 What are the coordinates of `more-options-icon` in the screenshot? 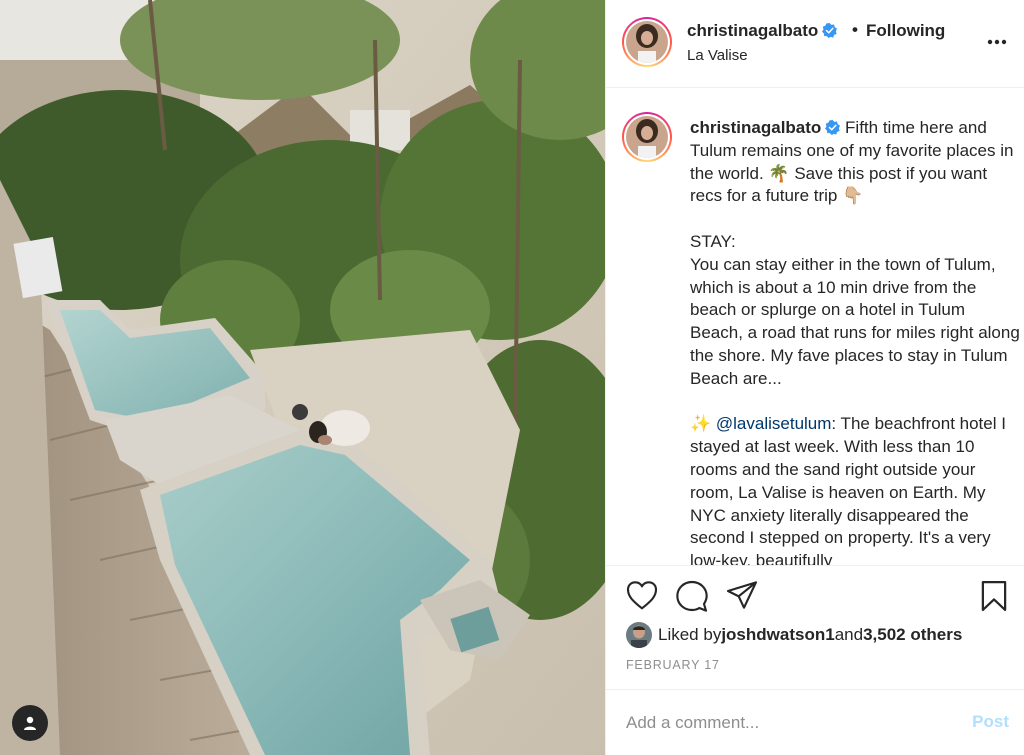 It's located at (997, 42).